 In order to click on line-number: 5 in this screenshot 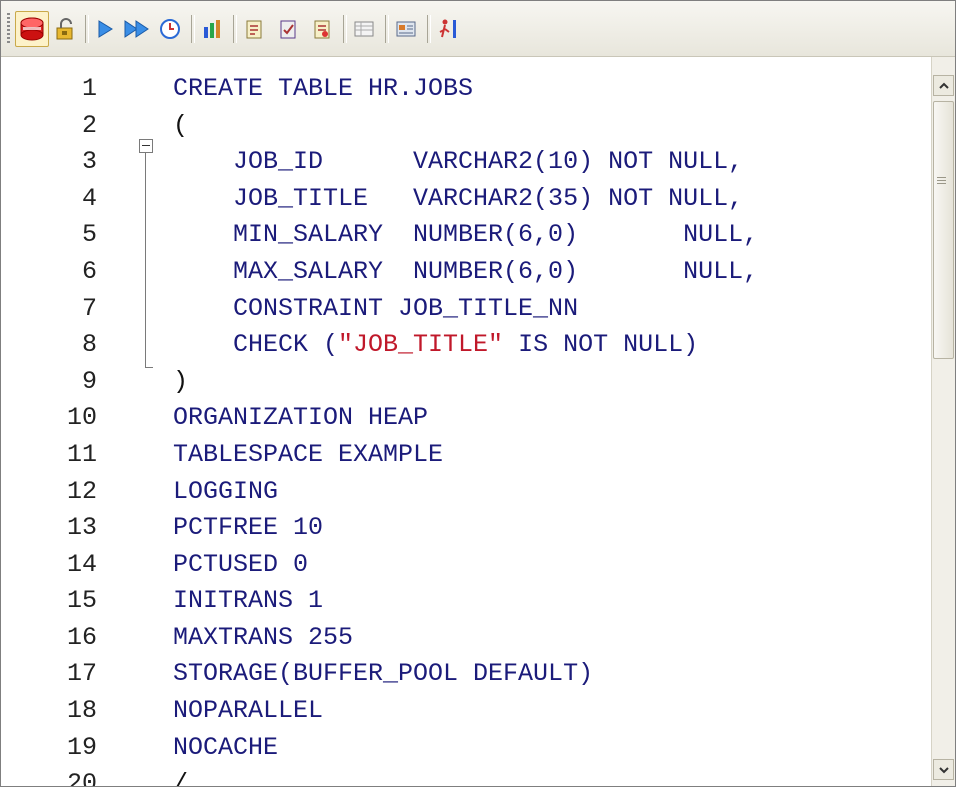, I will do `click(89, 234)`.